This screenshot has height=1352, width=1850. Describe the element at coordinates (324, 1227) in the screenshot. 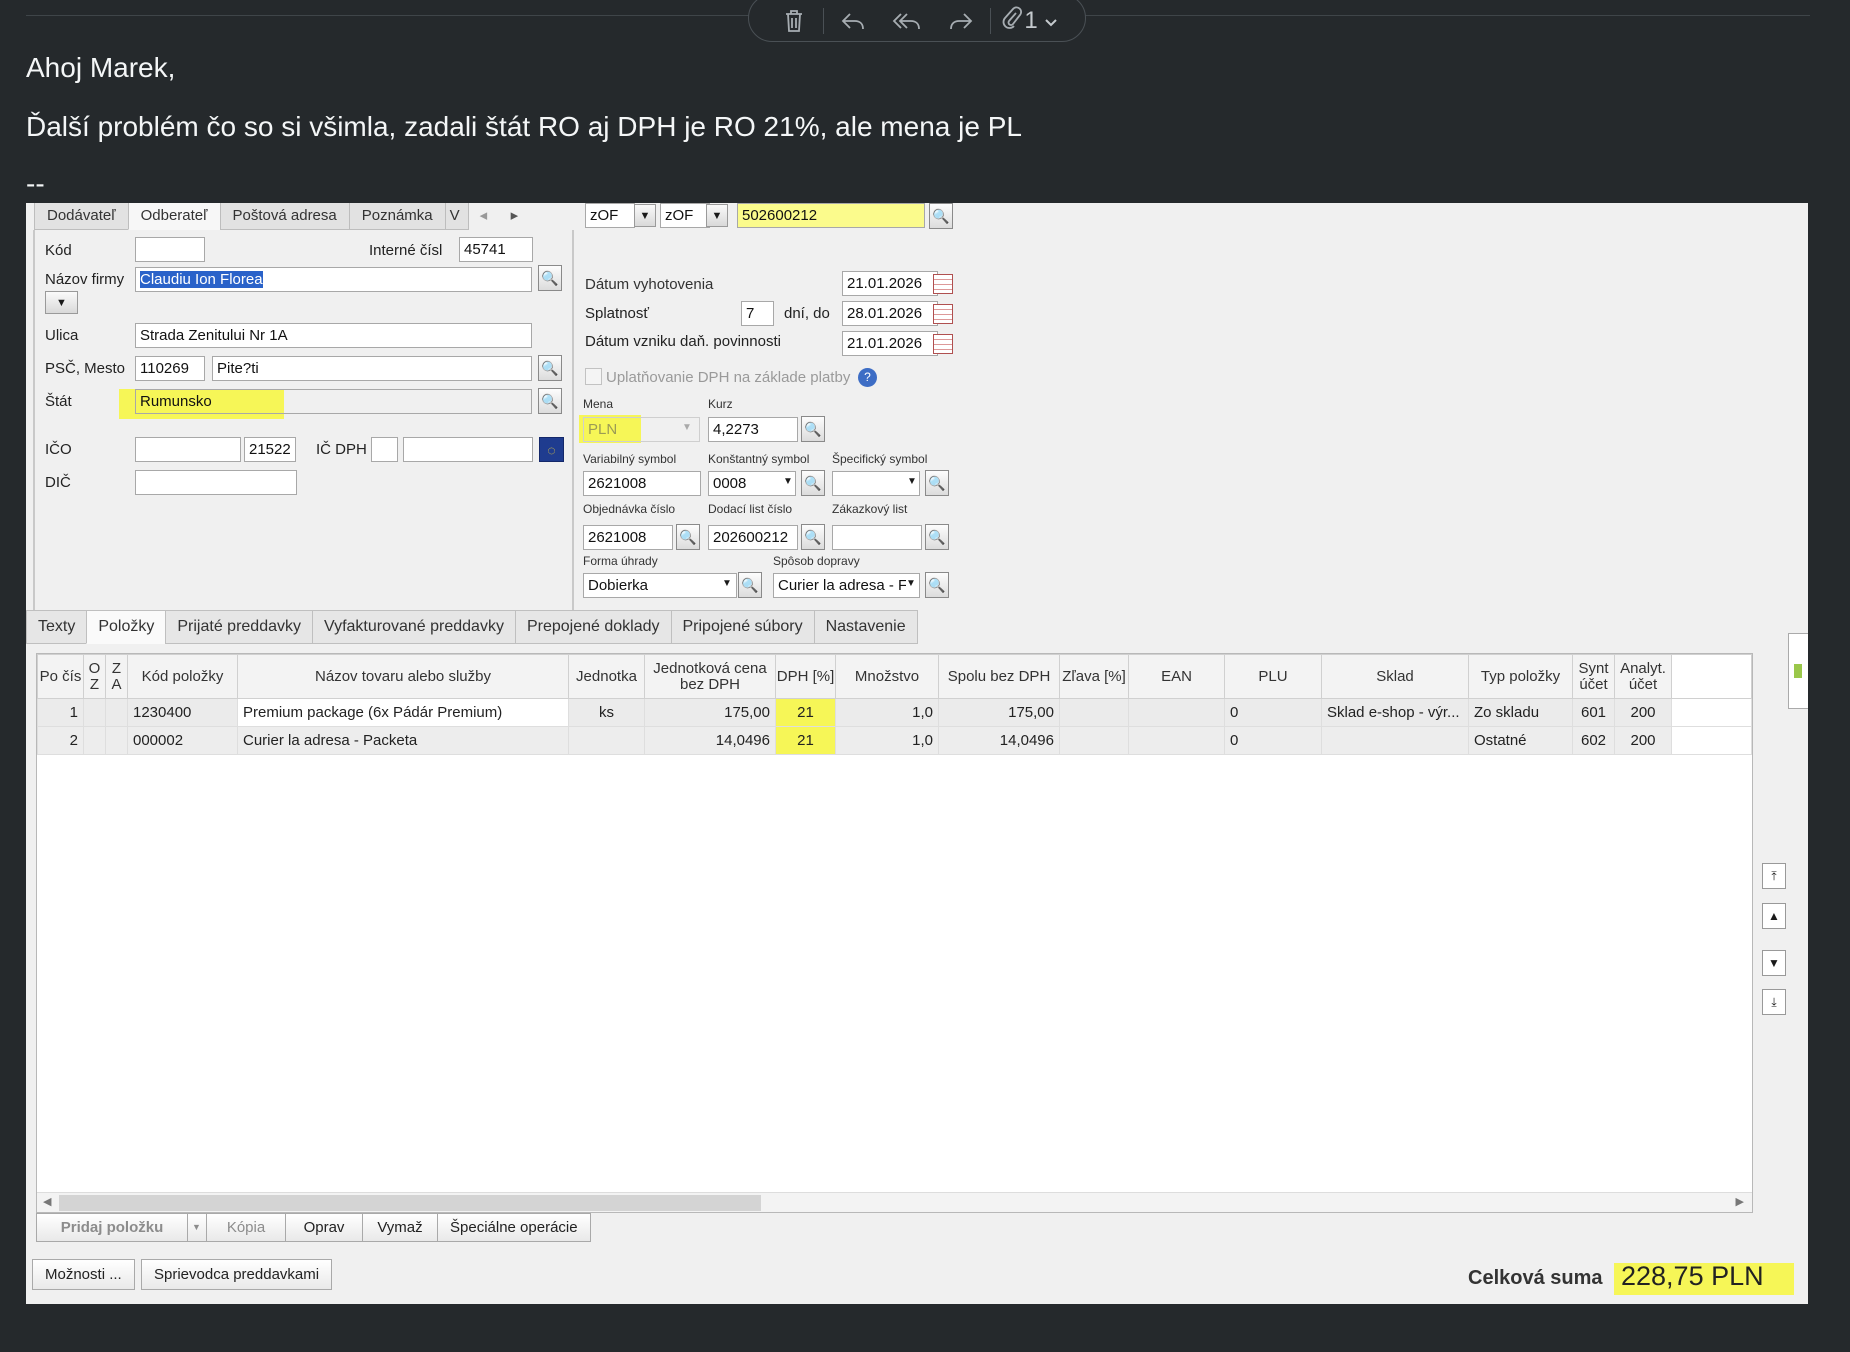

I see `oprav-button: Oprav` at that location.